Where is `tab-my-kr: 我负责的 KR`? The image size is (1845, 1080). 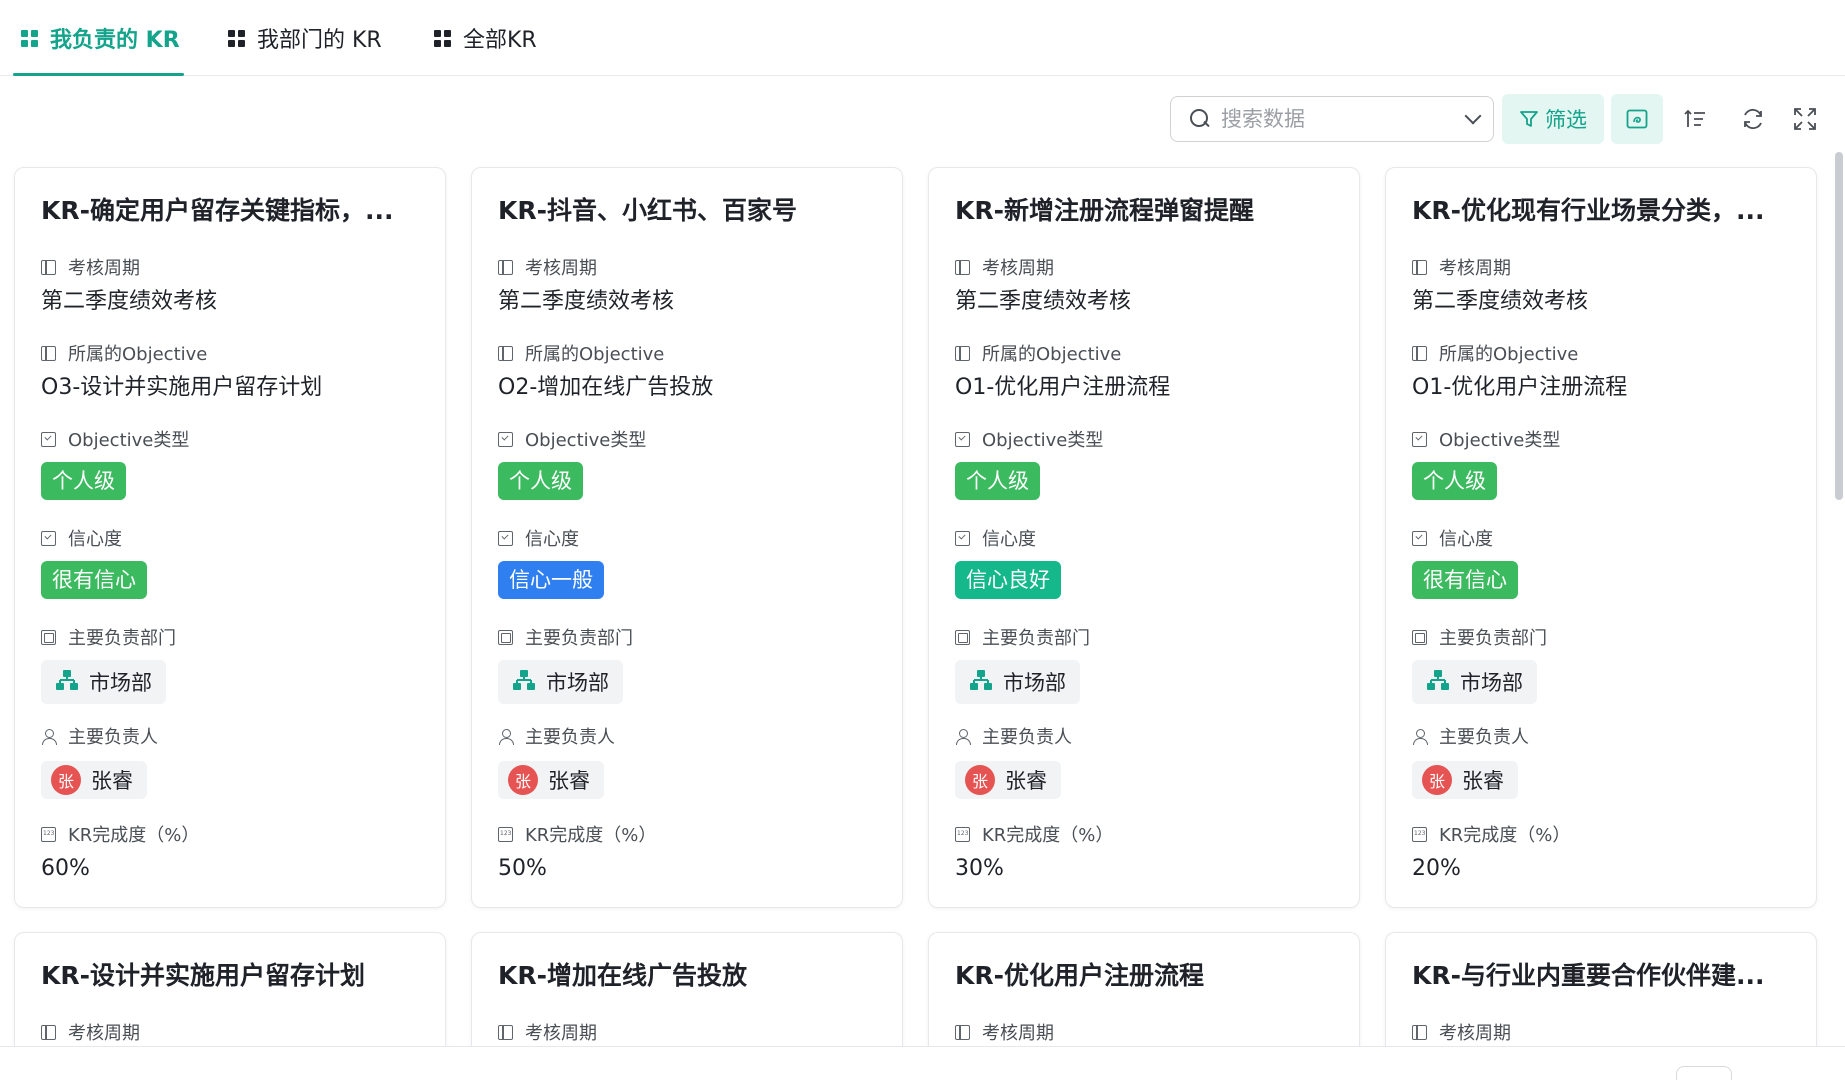 tab-my-kr: 我负责的 KR is located at coordinates (98, 38).